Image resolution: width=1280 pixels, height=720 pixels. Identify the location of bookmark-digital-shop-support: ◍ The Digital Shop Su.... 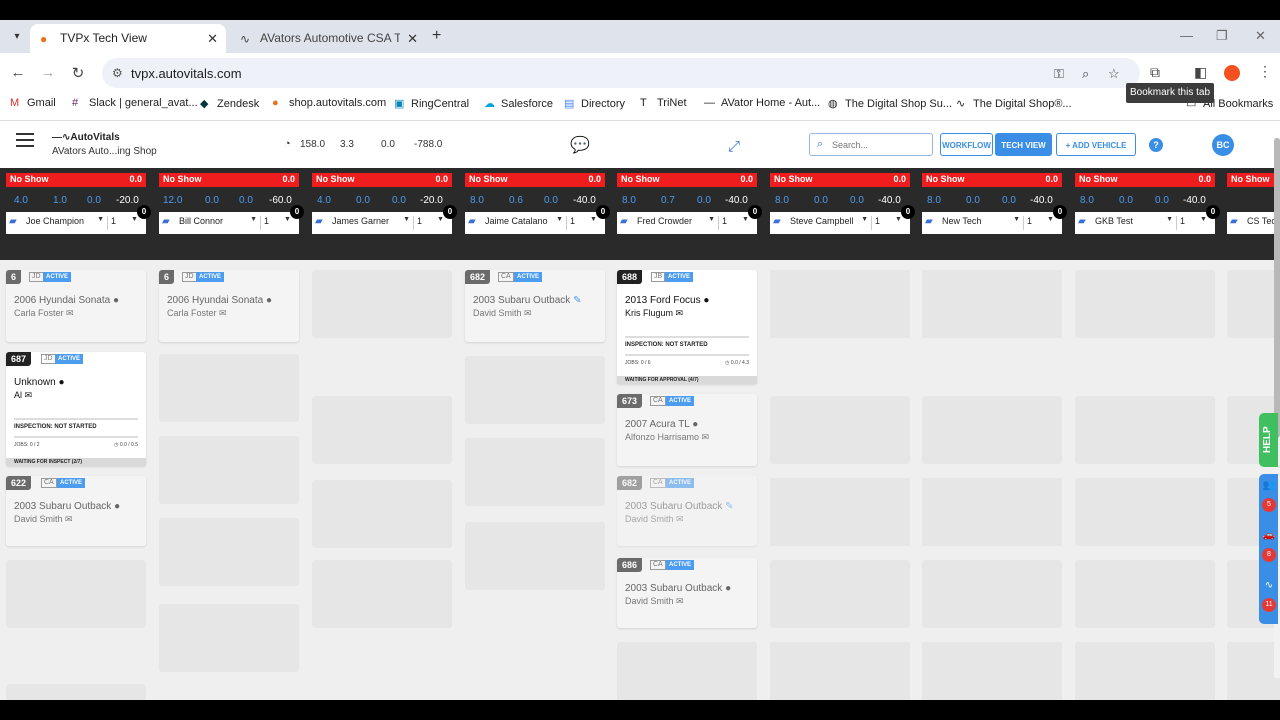
(890, 103).